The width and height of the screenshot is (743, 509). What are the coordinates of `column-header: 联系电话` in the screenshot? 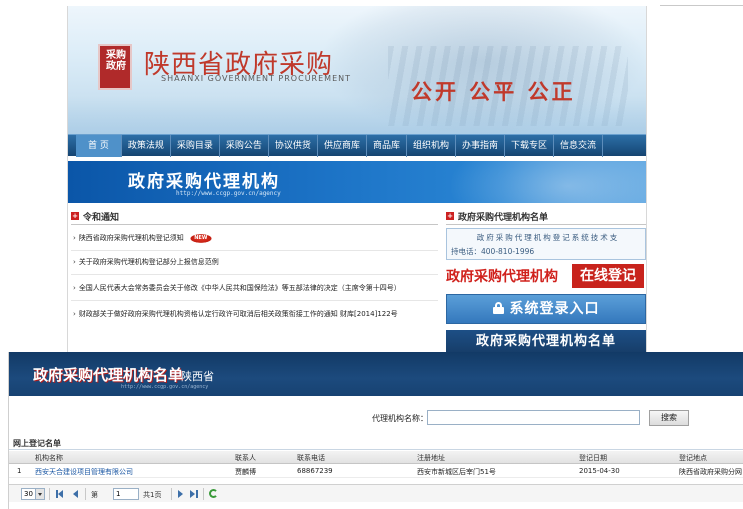 It's located at (311, 458).